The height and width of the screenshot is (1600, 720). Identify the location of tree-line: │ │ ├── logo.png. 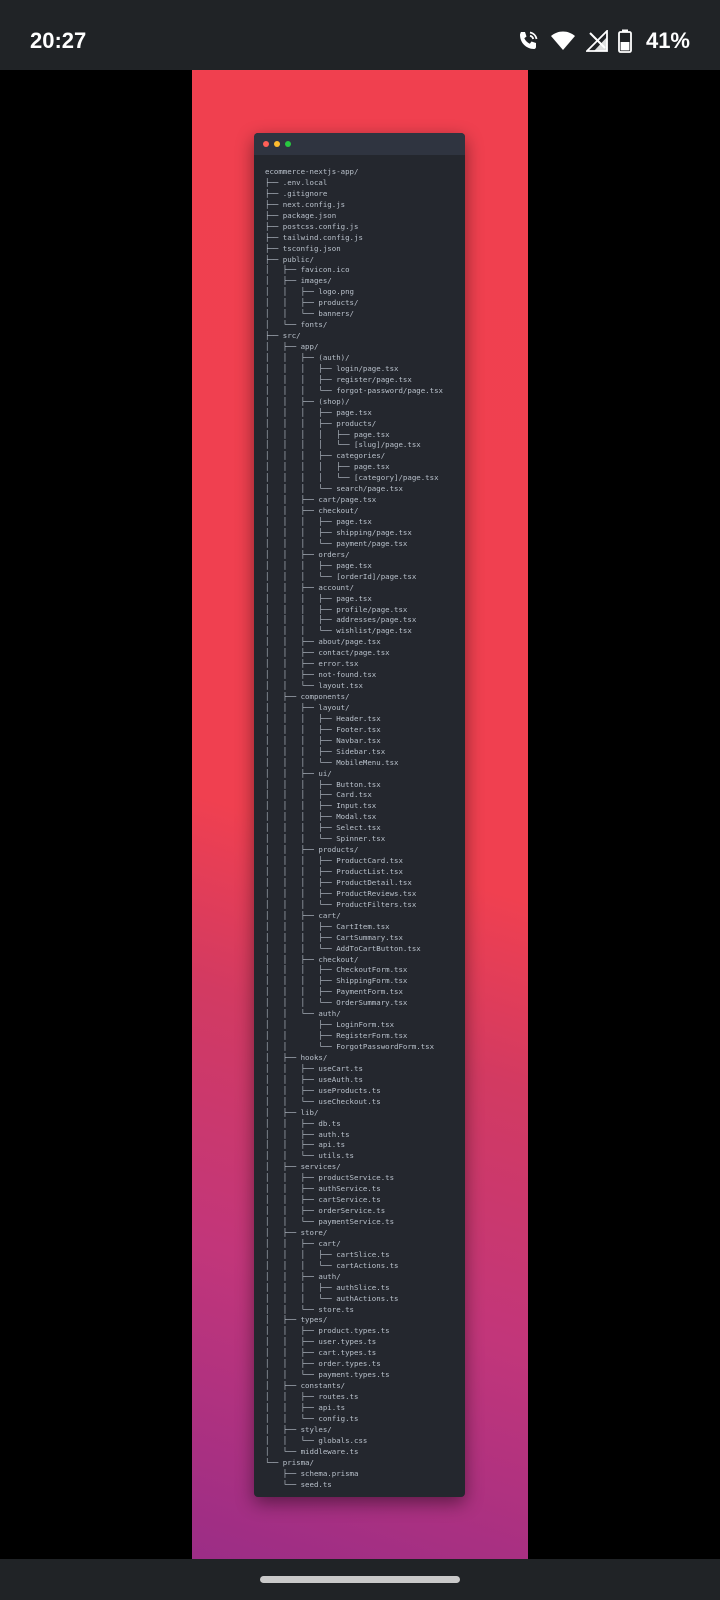
(309, 292).